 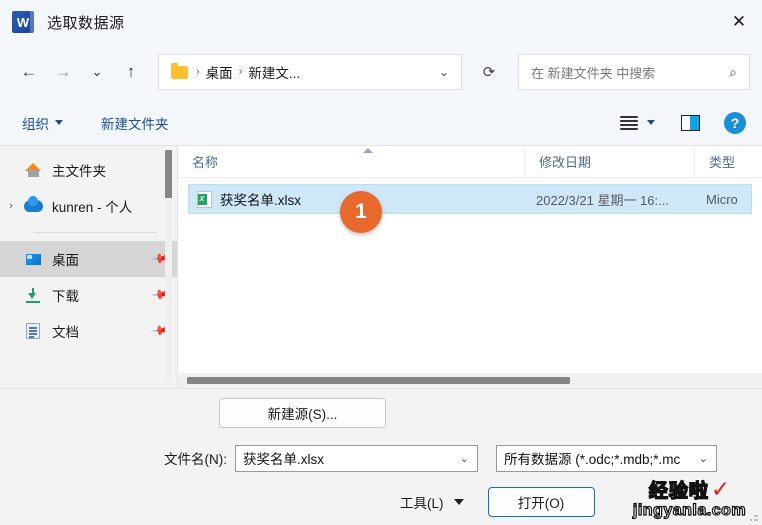 What do you see at coordinates (381, 123) in the screenshot?
I see `command-bar: 组织 新建文件夹 ?` at bounding box center [381, 123].